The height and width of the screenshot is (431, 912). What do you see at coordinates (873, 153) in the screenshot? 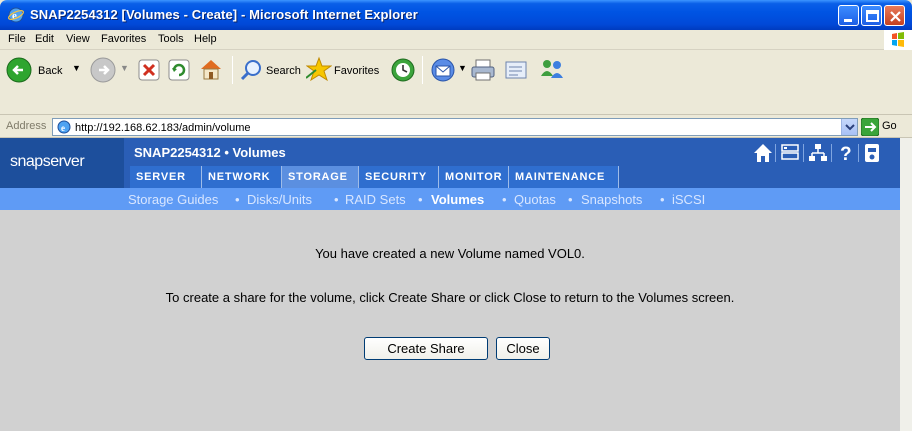
I see `status-icon` at bounding box center [873, 153].